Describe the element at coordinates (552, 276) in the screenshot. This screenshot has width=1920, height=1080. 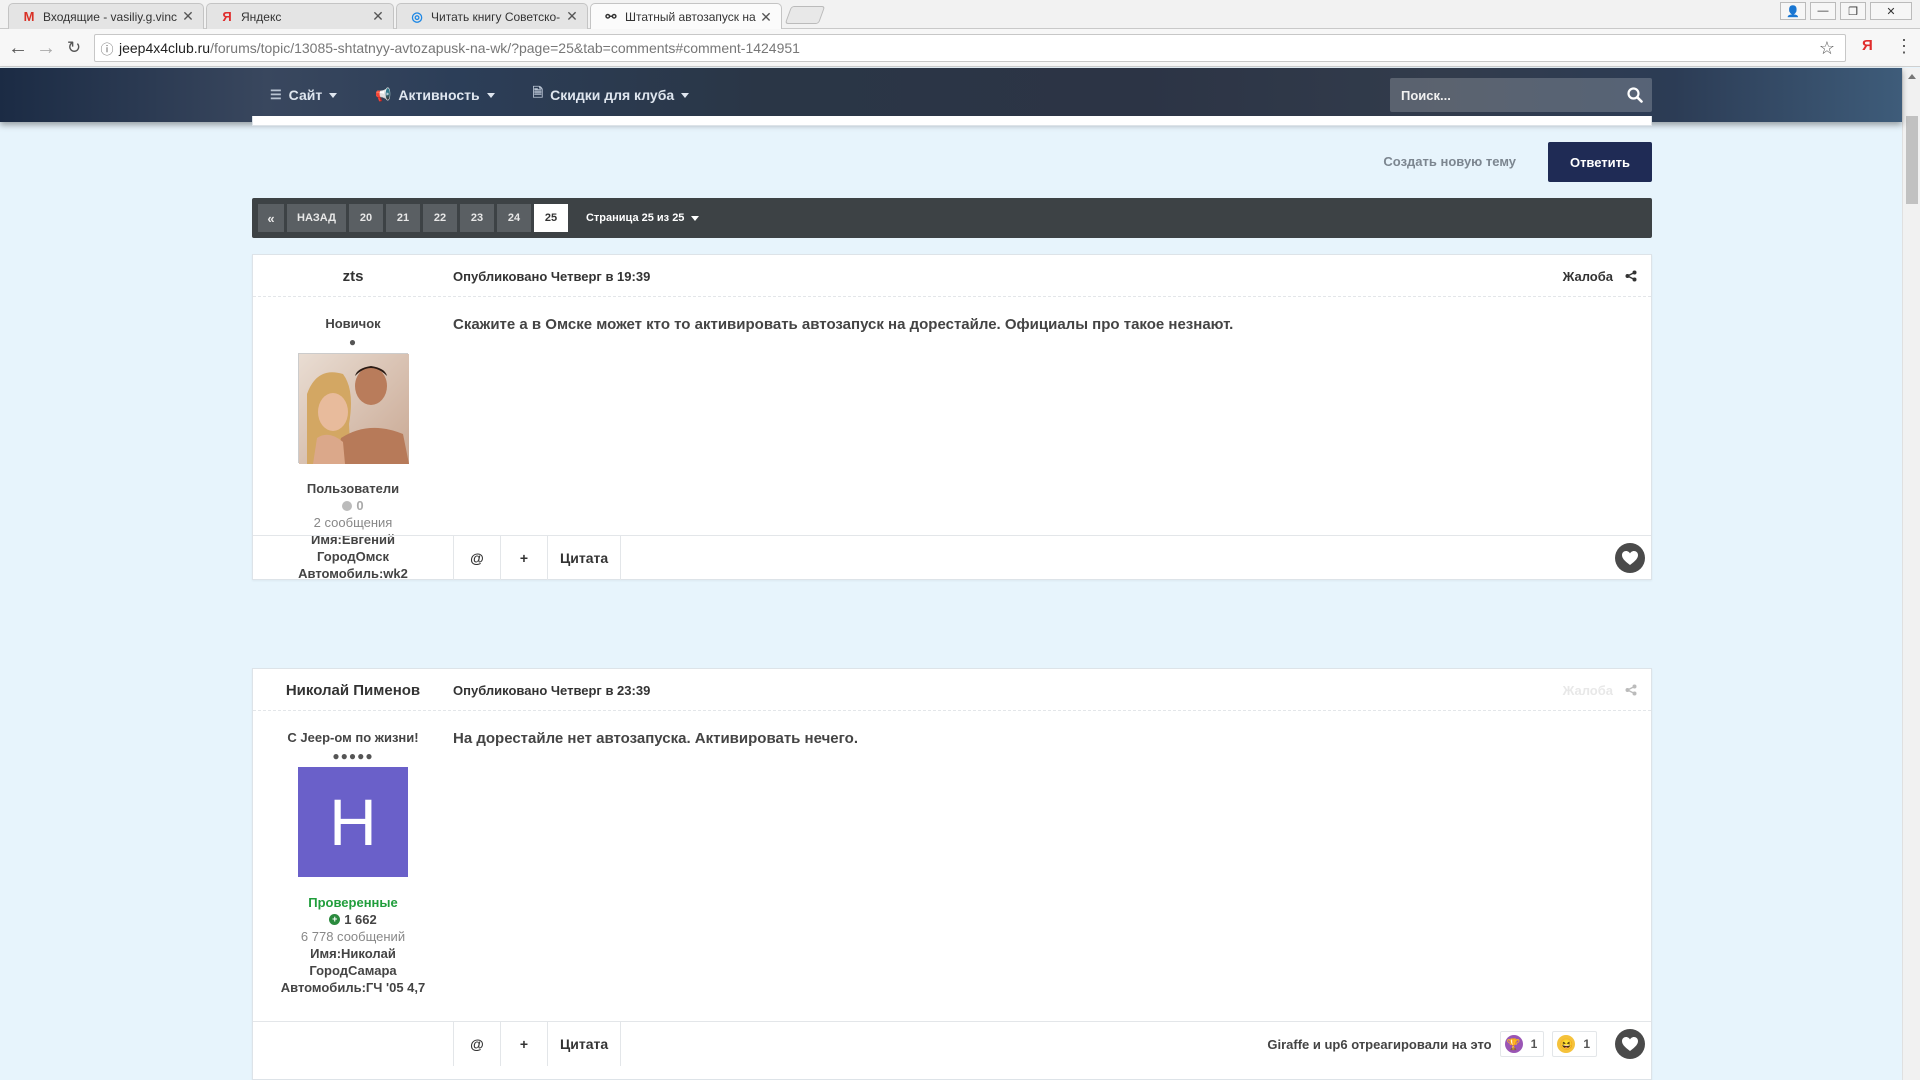
I see `post-date: Опубликовано Четверг в 19:39` at that location.